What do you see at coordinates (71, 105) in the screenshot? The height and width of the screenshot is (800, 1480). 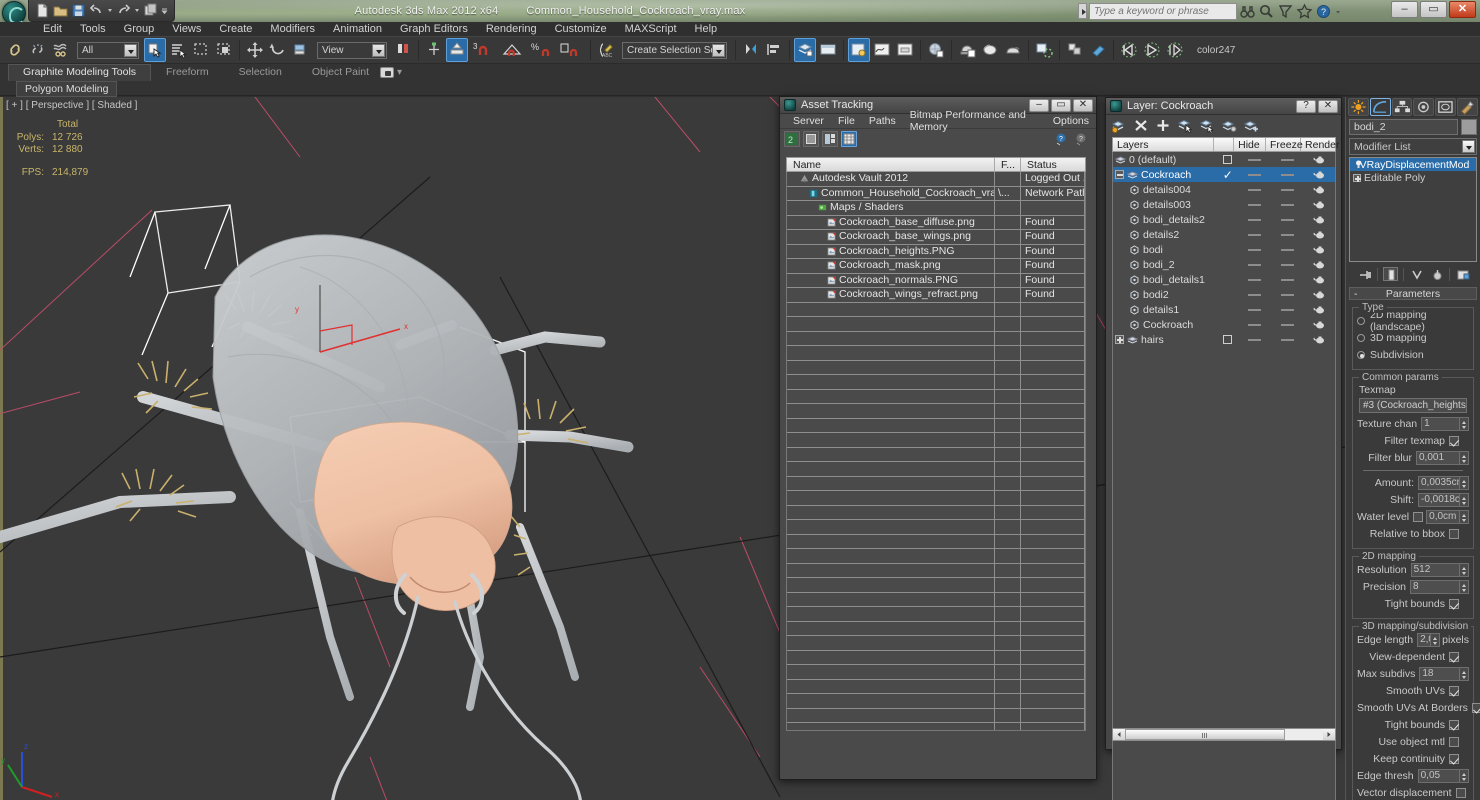 I see `viewport-label: [ + ] [ Perspective ] [ Shaded ]` at bounding box center [71, 105].